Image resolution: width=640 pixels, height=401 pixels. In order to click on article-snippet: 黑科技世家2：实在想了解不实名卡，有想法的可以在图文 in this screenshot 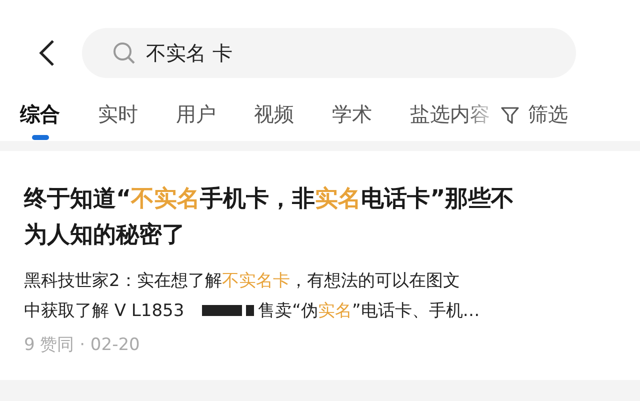, I will do `click(242, 281)`.